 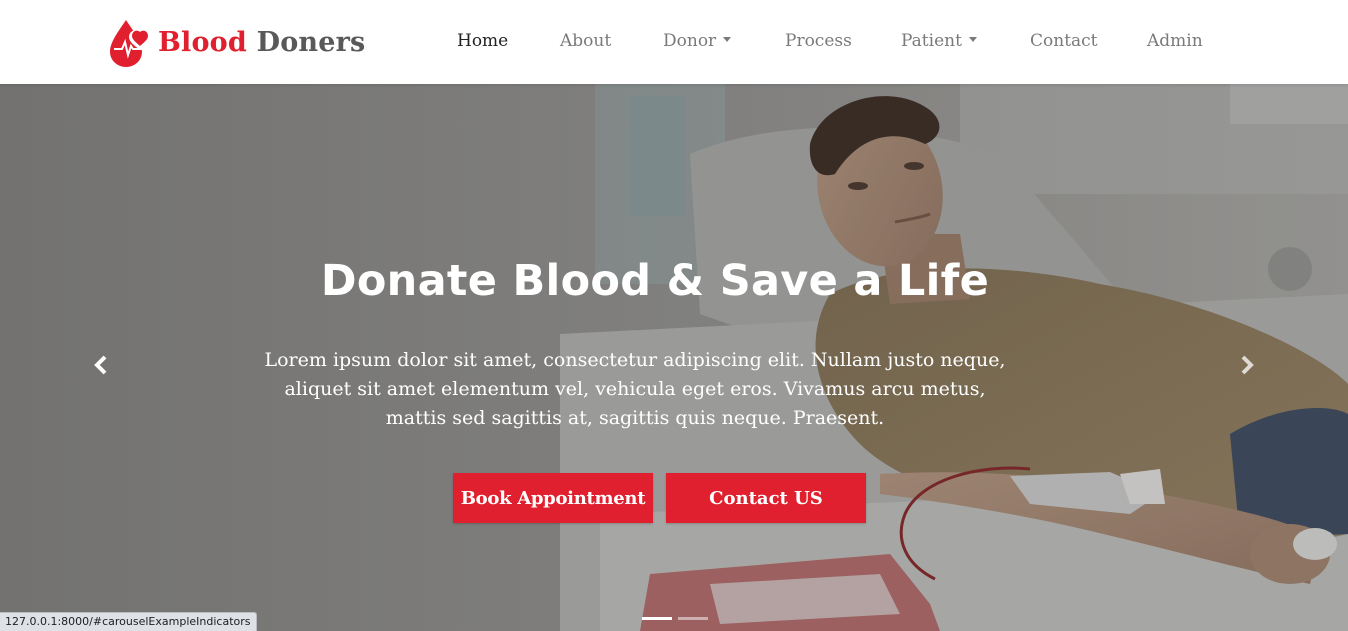 I want to click on nav-donor-dropdown: Donor, so click(x=697, y=41).